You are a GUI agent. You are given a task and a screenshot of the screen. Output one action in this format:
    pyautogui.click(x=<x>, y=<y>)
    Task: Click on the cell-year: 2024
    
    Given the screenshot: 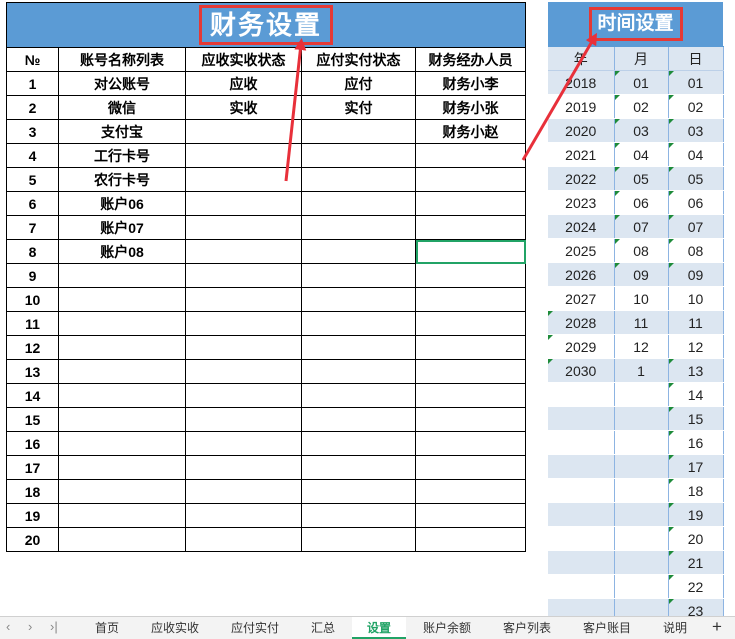 What is the action you would take?
    pyautogui.click(x=581, y=226)
    